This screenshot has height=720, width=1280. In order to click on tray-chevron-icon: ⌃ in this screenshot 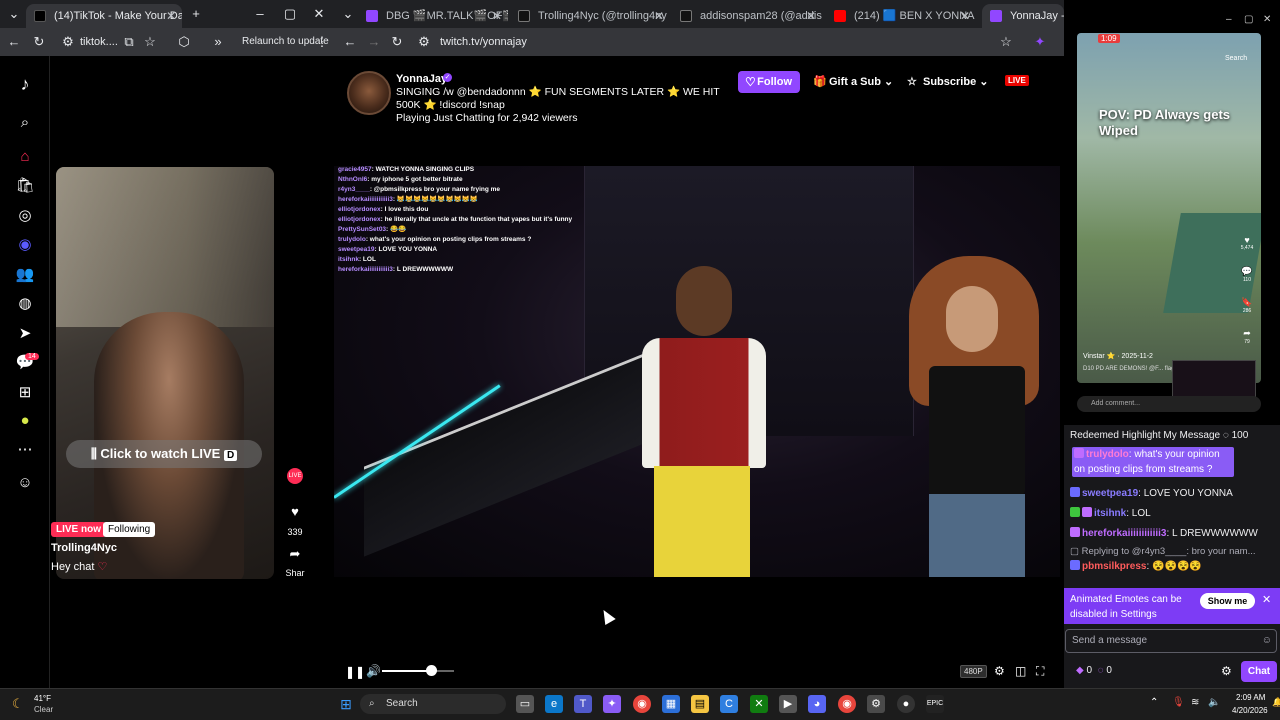, I will do `click(1154, 702)`.